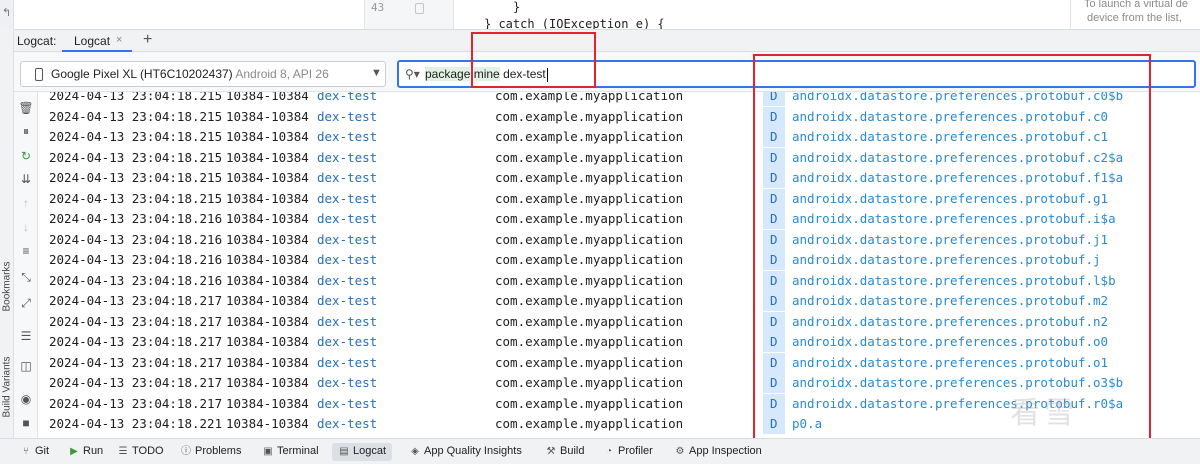 This screenshot has width=1200, height=464. I want to click on build-variants-tab: Build Variants, so click(7, 387).